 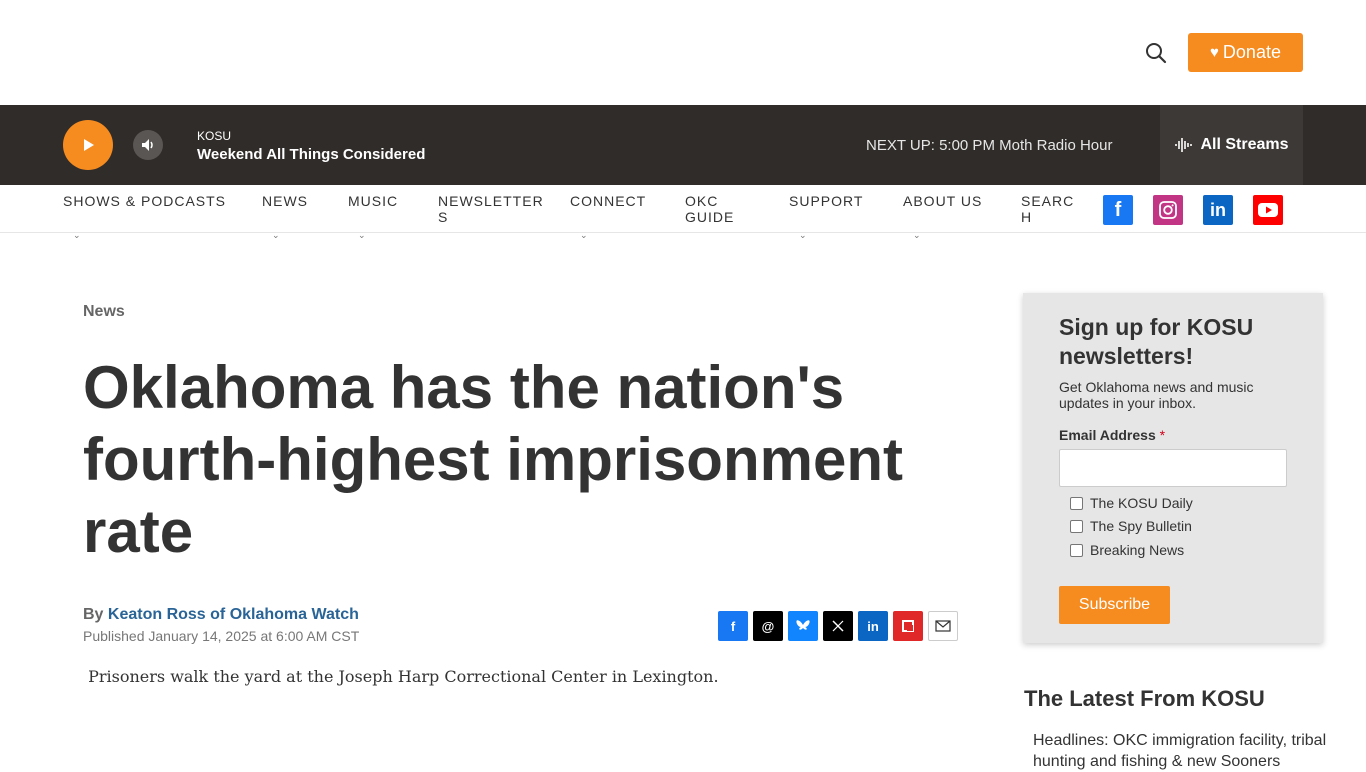 What do you see at coordinates (1218, 210) in the screenshot?
I see `linkedin-icon: in` at bounding box center [1218, 210].